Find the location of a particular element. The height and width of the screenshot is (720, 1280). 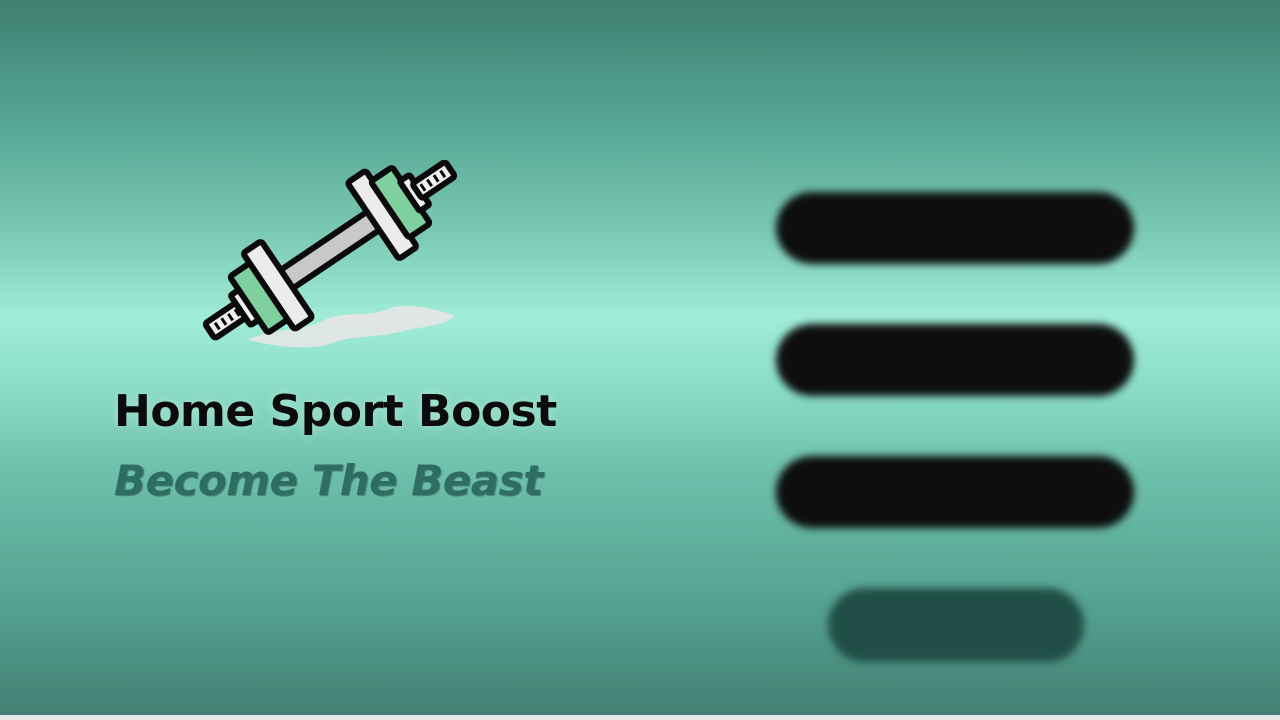

app-logo is located at coordinates (335, 259).